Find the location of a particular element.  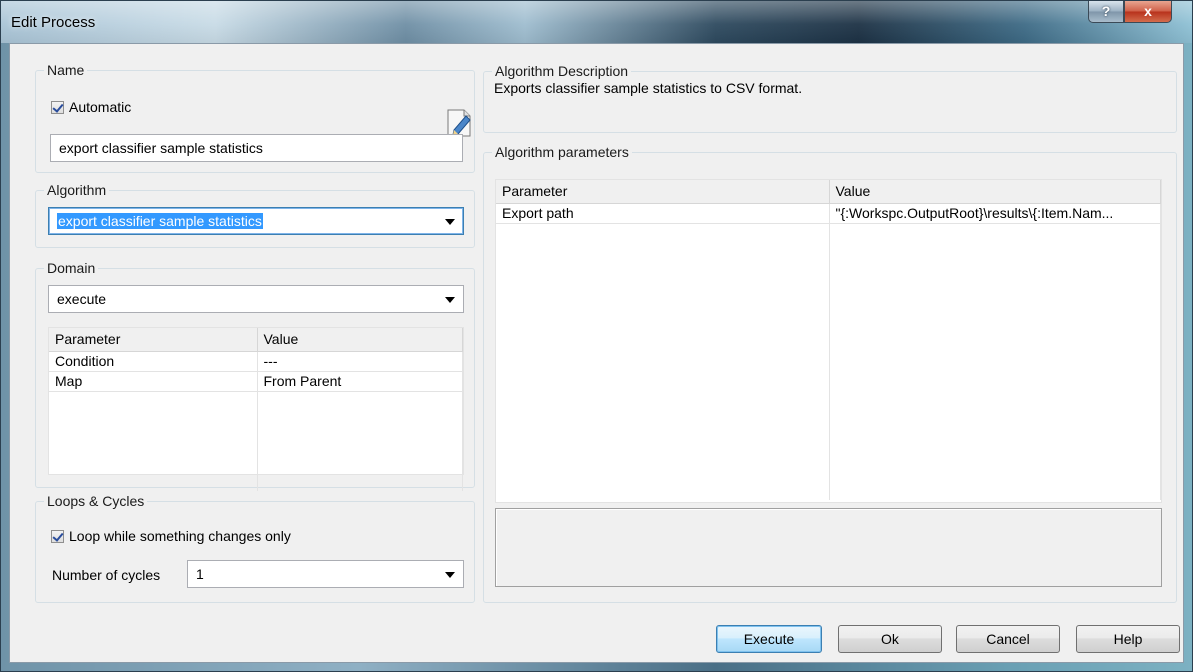

cycles-label: Number of cycles is located at coordinates (106, 575).